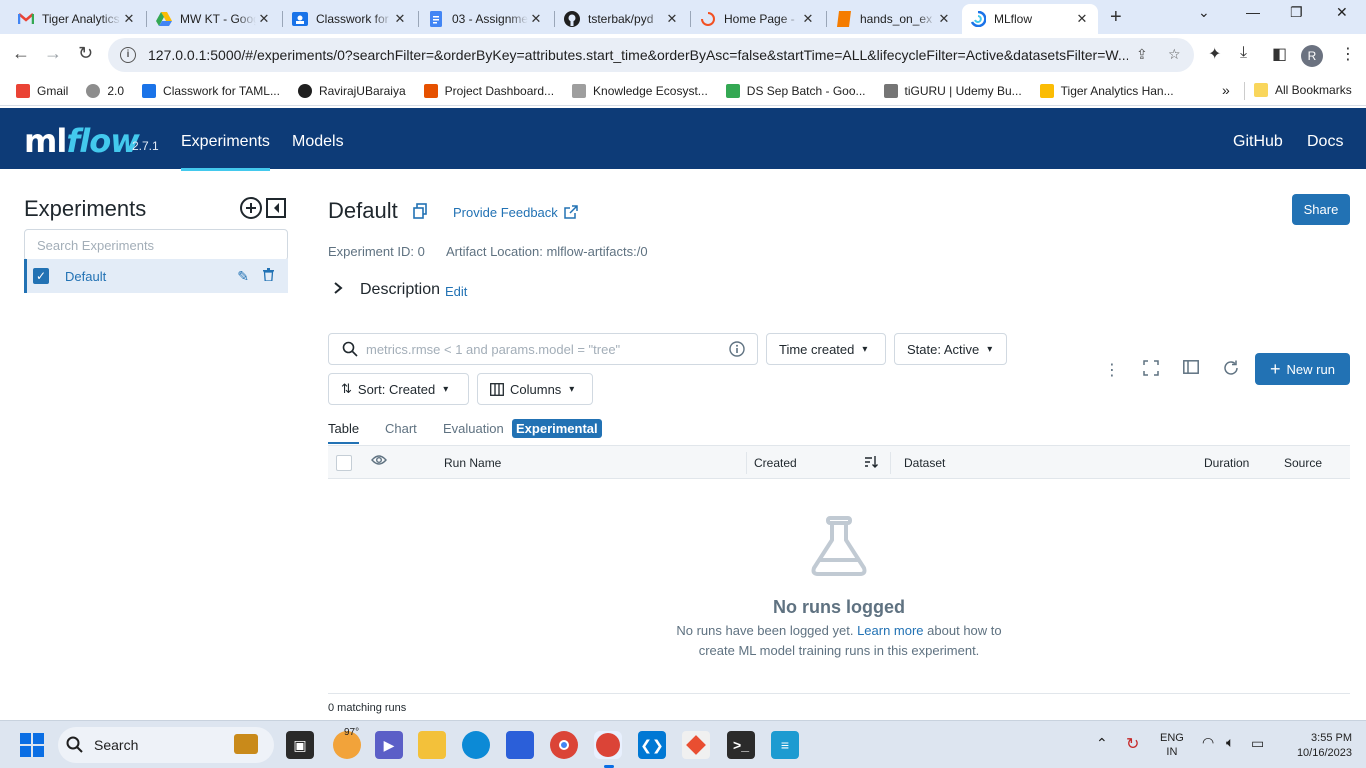 Image resolution: width=1366 pixels, height=768 pixels. Describe the element at coordinates (520, 745) in the screenshot. I see `store-icon` at that location.